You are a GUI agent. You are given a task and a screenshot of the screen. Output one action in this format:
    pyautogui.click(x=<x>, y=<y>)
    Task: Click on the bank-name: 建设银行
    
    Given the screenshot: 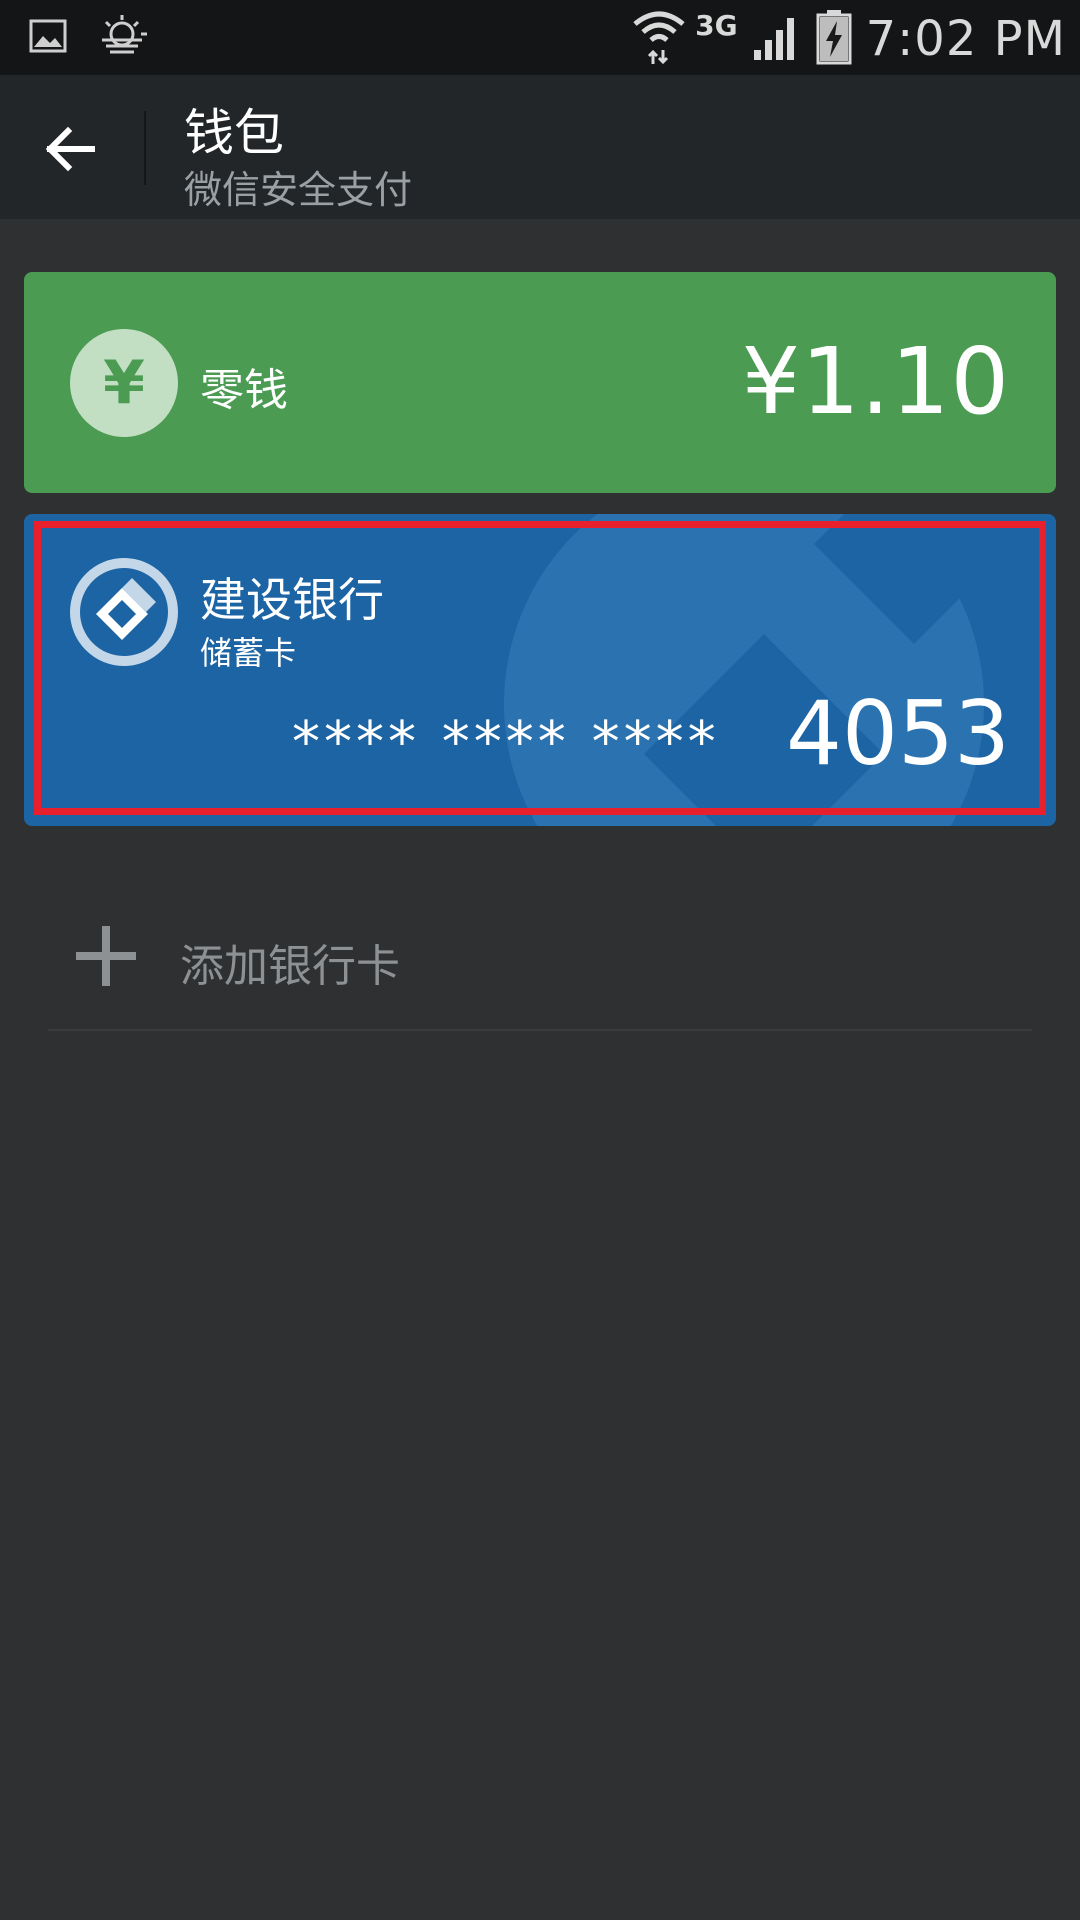 What is the action you would take?
    pyautogui.click(x=292, y=600)
    